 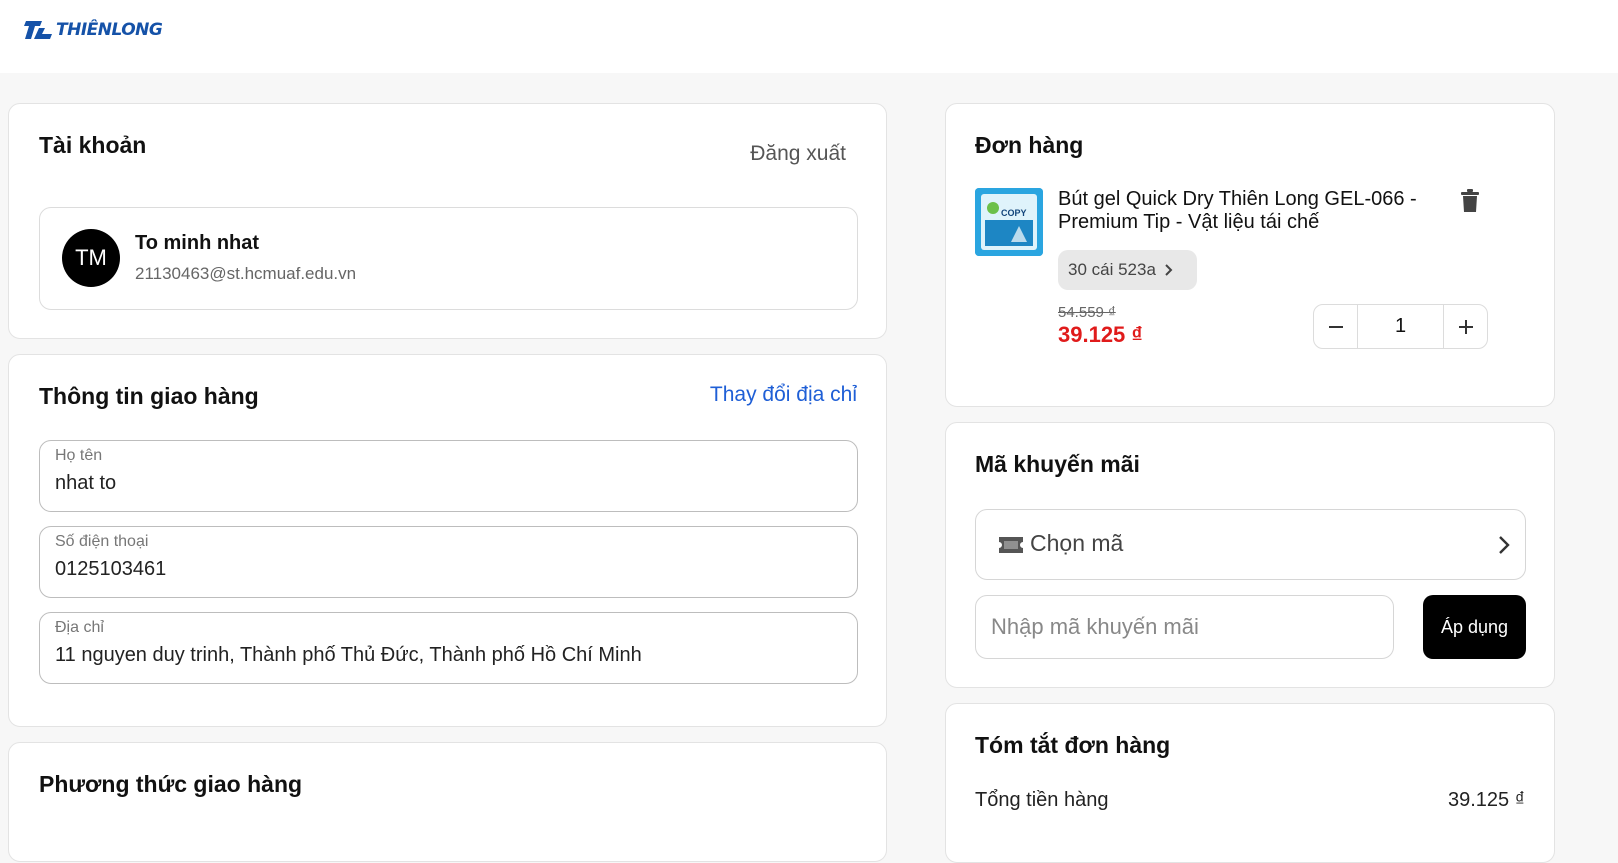 I want to click on thienlong-logo: THIÊNLONG, so click(x=92, y=30).